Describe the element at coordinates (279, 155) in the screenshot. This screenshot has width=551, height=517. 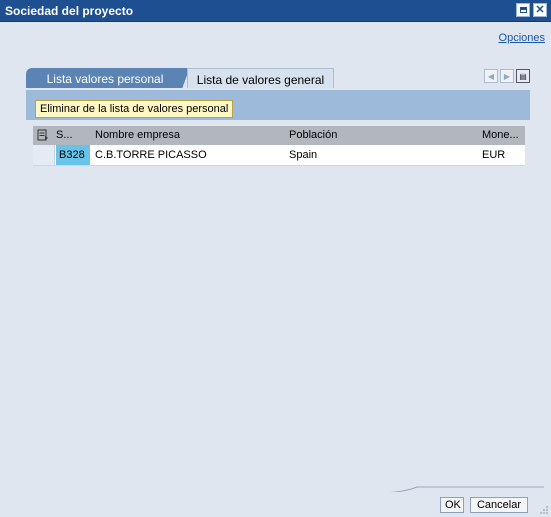
I see `table-row: B328 C.B.TORRE PICASSO Spain EUR` at that location.